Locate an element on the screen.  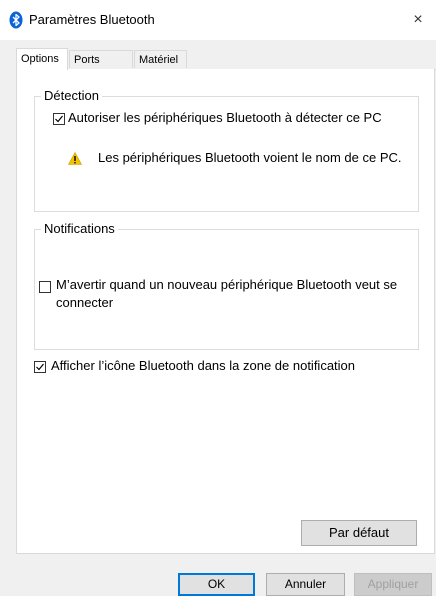
close-button: × is located at coordinates (418, 20).